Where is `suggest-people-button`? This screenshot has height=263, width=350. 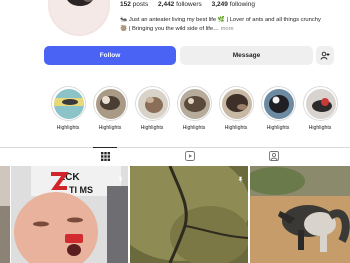
suggest-people-button is located at coordinates (325, 55).